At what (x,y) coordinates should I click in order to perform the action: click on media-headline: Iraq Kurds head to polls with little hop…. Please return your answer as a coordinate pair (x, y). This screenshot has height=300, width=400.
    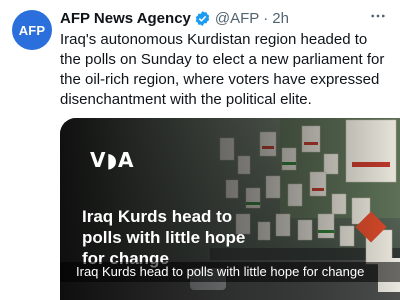
    Looking at the image, I should click on (164, 237).